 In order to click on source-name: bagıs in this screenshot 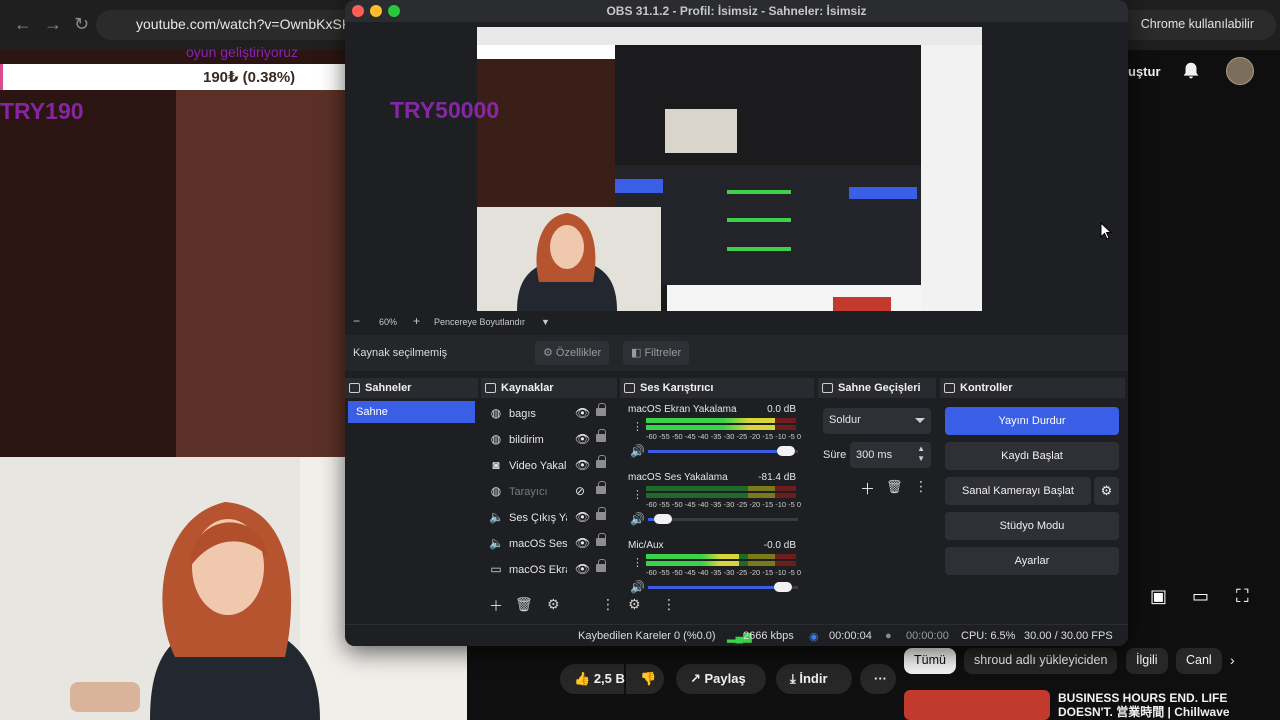, I will do `click(522, 414)`.